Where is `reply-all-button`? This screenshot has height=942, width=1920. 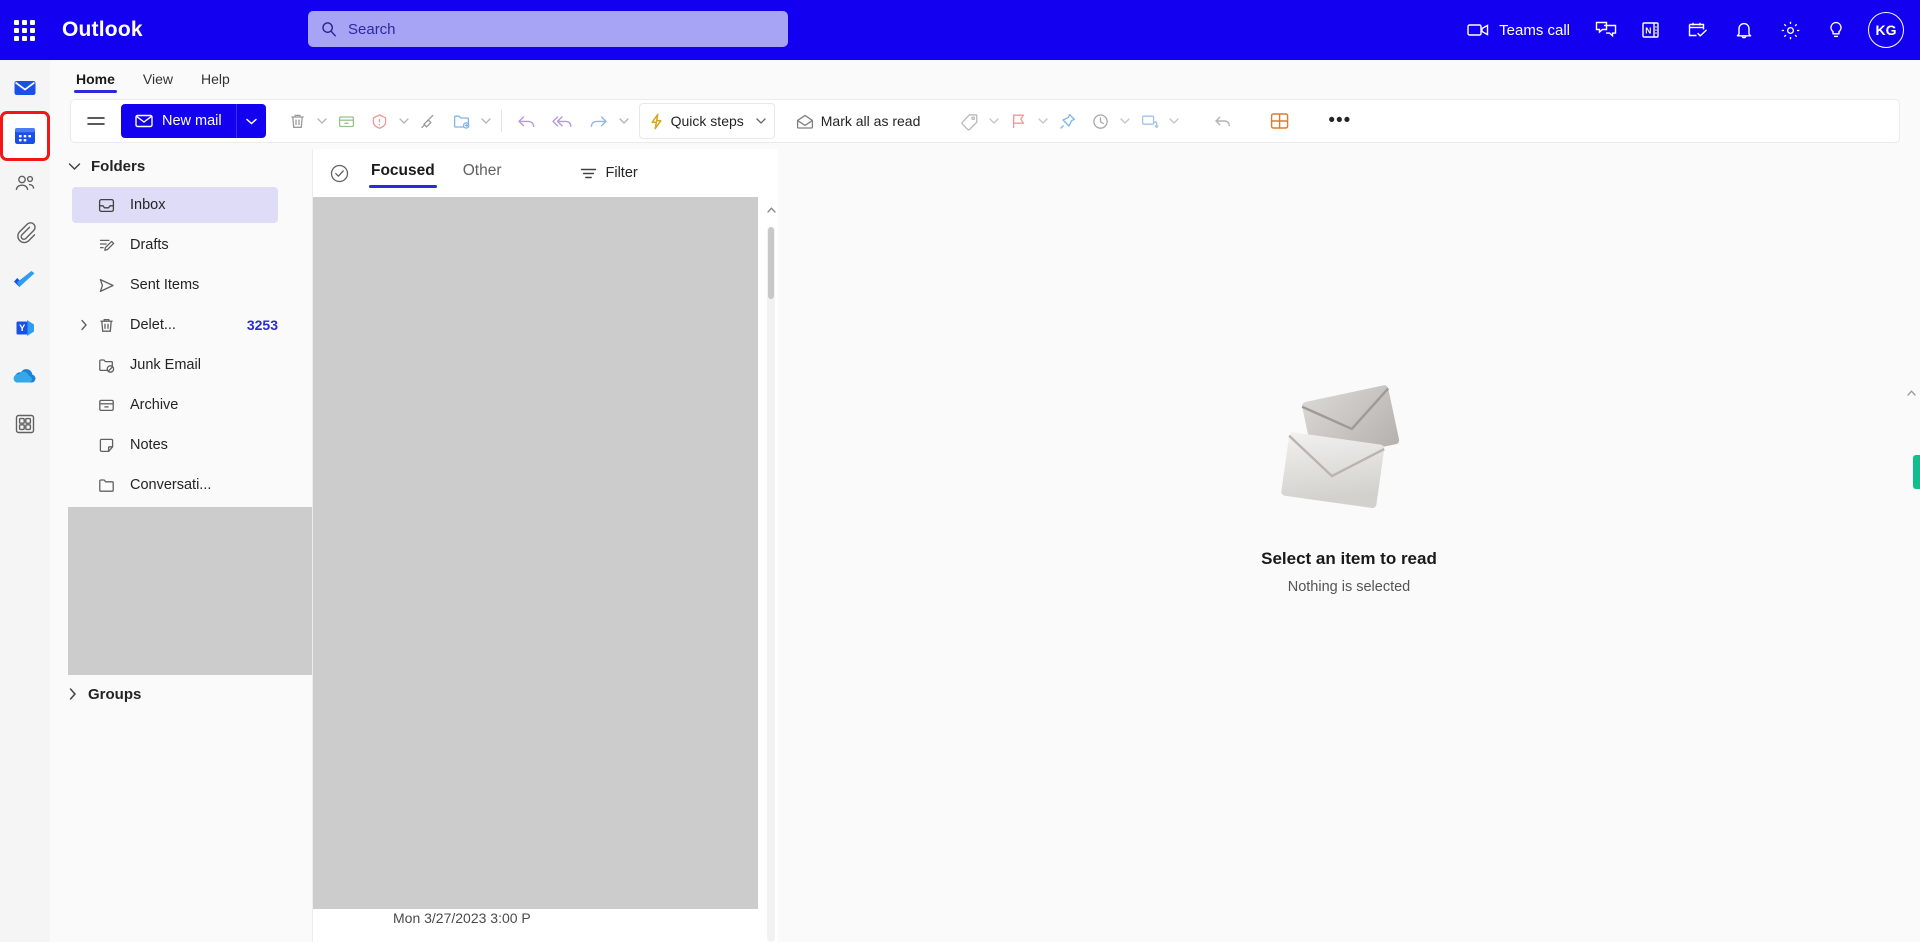
reply-all-button is located at coordinates (562, 121).